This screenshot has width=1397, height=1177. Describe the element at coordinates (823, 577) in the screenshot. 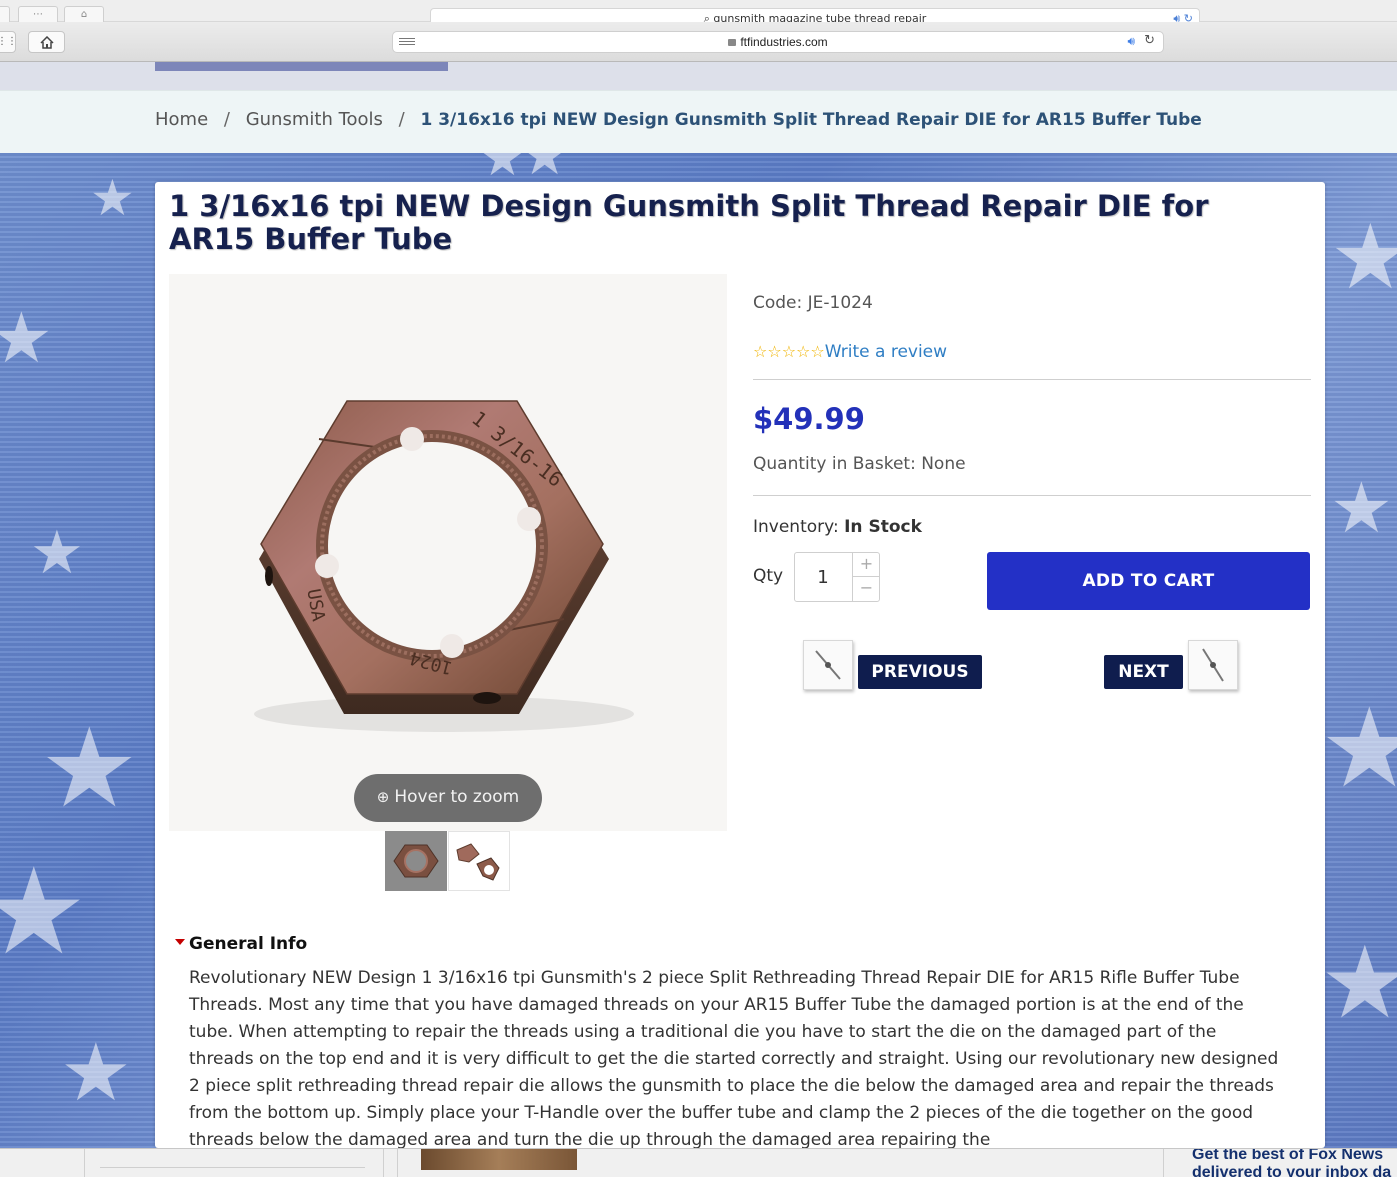

I see `quantity-input` at that location.